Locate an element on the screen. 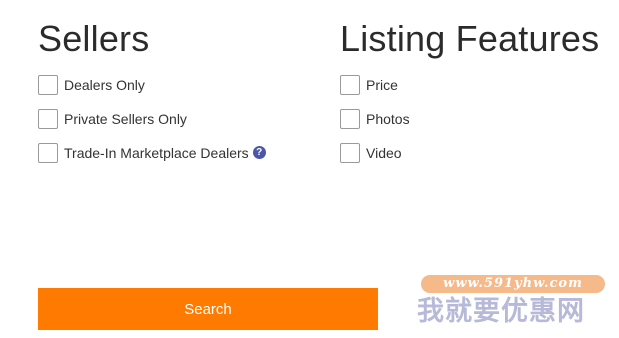  watermark: www.591yhw.com 我就要优惠网 is located at coordinates (512, 302).